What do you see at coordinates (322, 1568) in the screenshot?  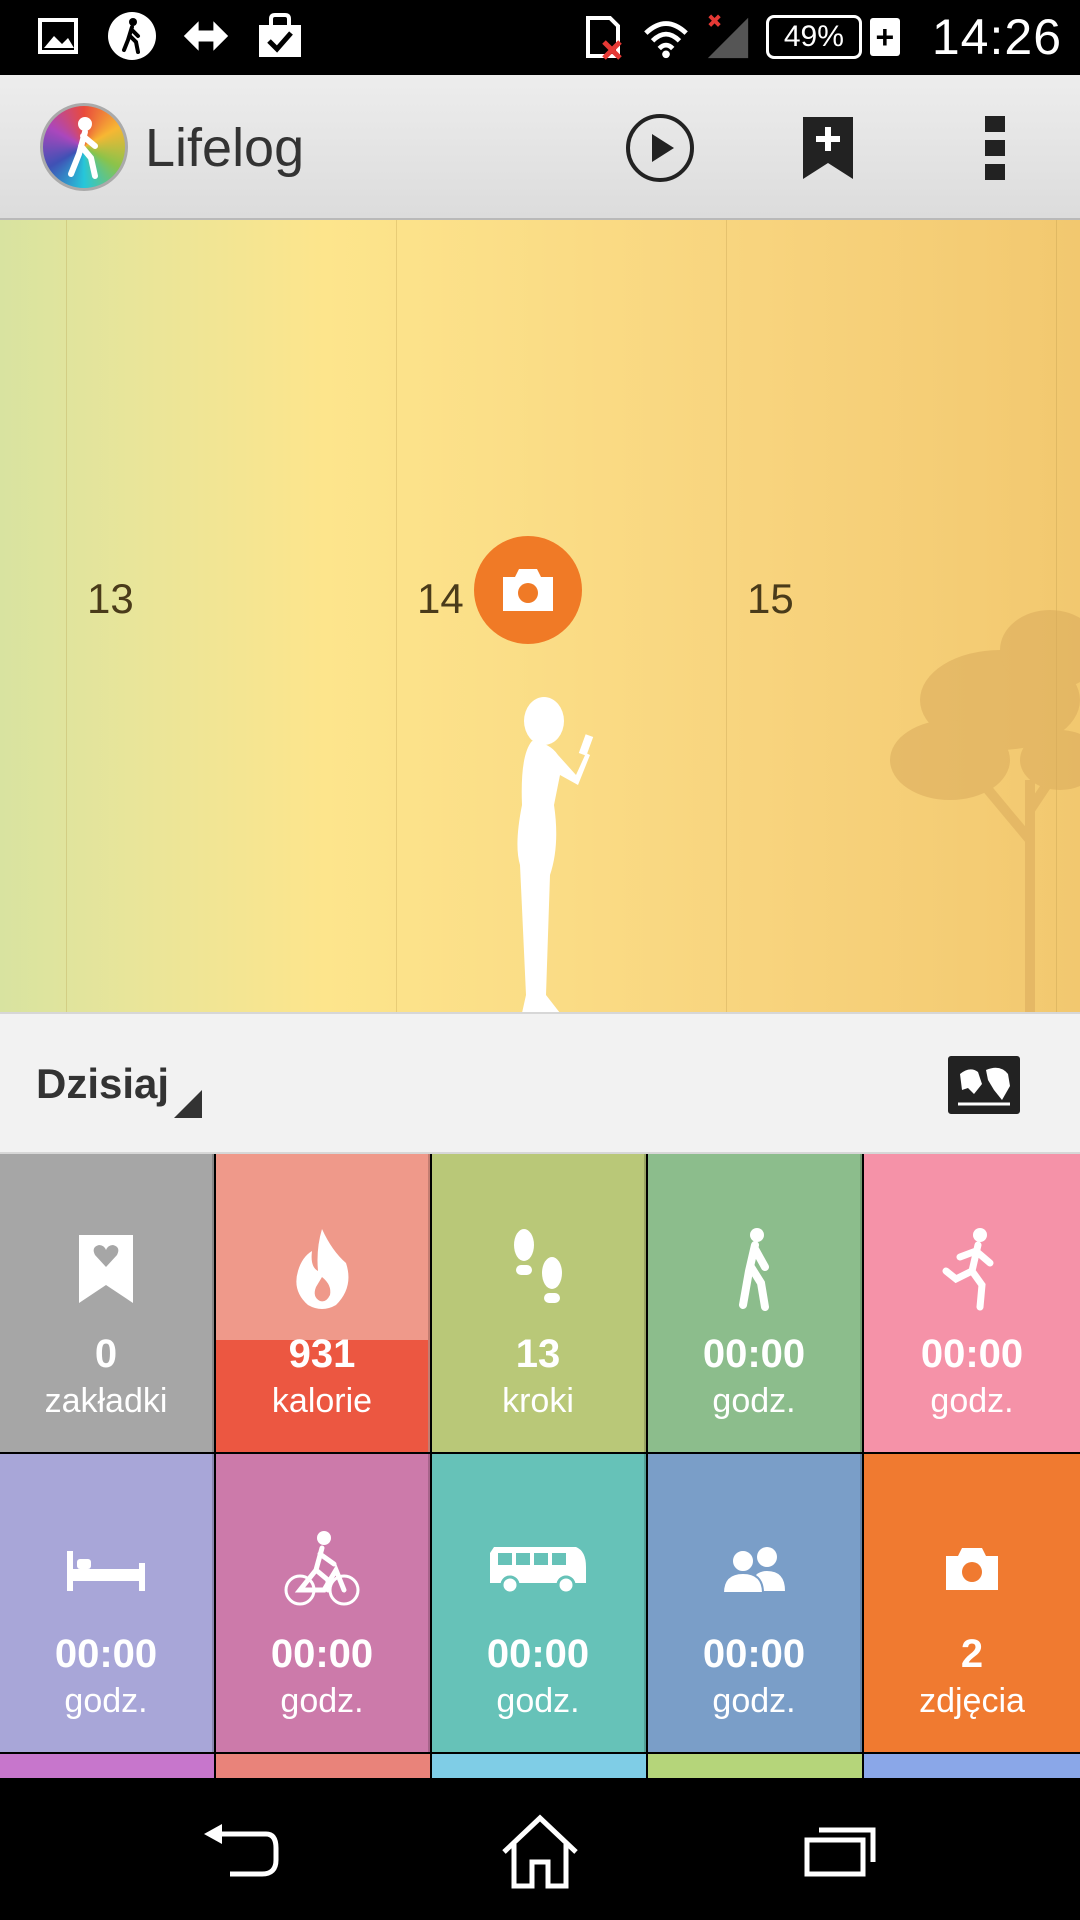 I see `bicycle-icon` at bounding box center [322, 1568].